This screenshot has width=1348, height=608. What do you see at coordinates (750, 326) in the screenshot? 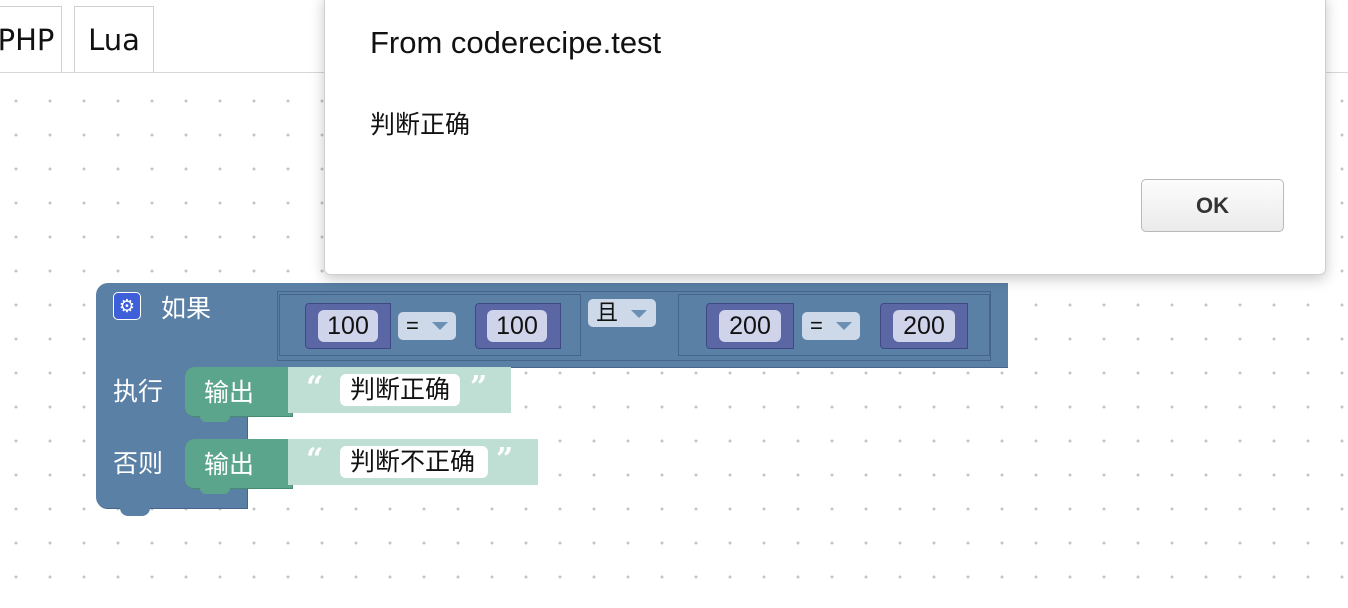
I see `number-field-left-2: 200` at bounding box center [750, 326].